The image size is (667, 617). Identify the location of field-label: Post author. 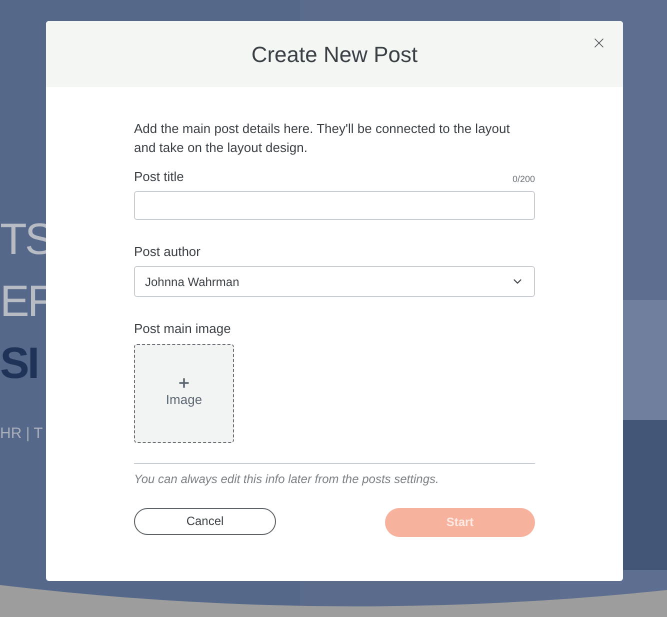
(168, 251).